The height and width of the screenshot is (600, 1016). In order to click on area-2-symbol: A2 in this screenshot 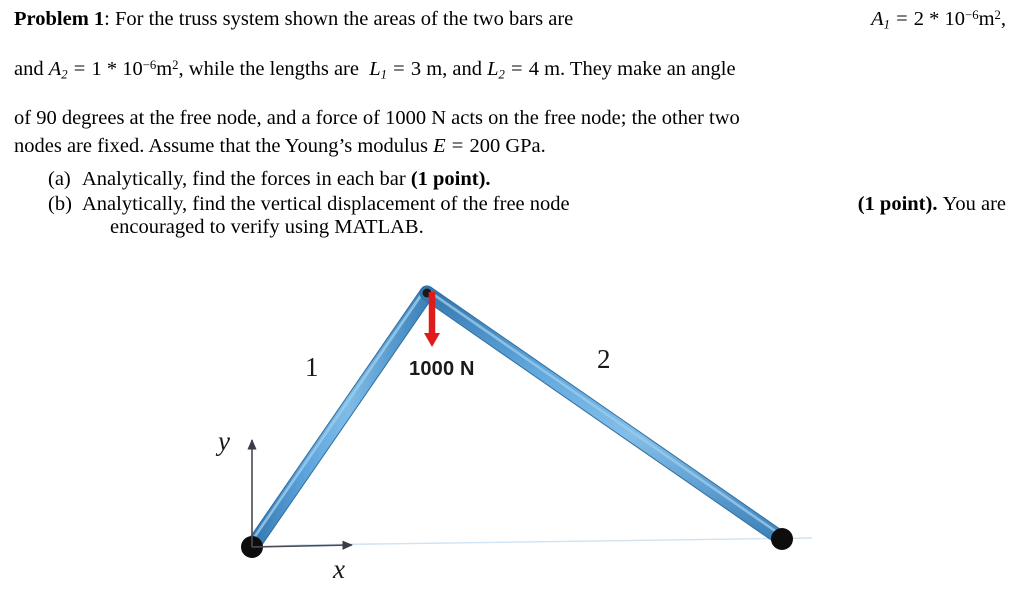, I will do `click(58, 70)`.